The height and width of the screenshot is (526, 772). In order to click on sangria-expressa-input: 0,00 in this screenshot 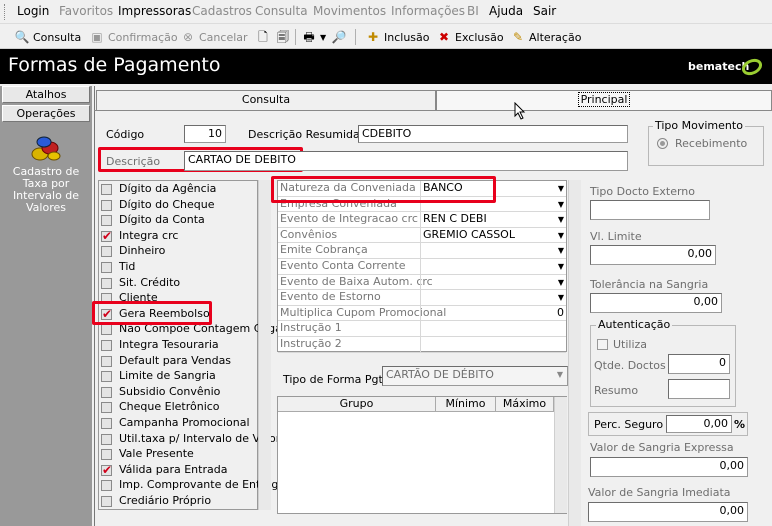, I will do `click(669, 467)`.